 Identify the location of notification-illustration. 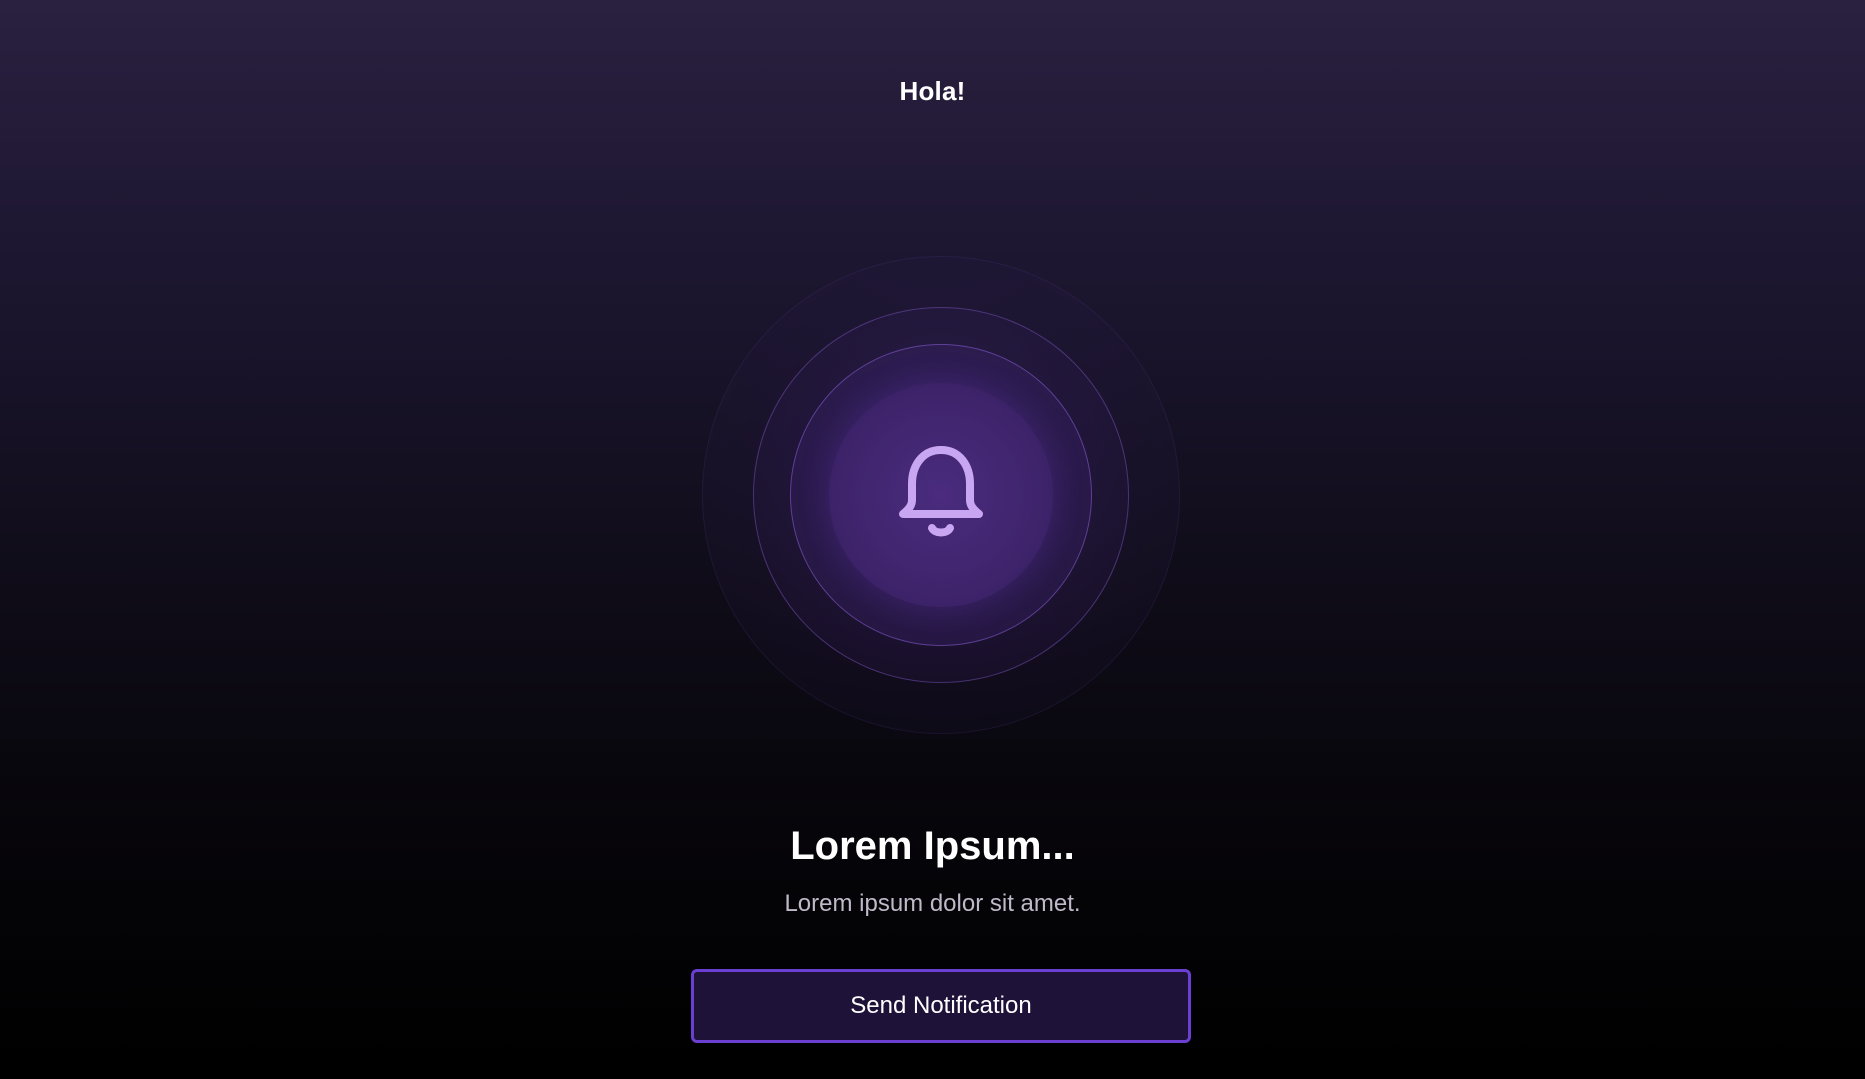
(941, 495).